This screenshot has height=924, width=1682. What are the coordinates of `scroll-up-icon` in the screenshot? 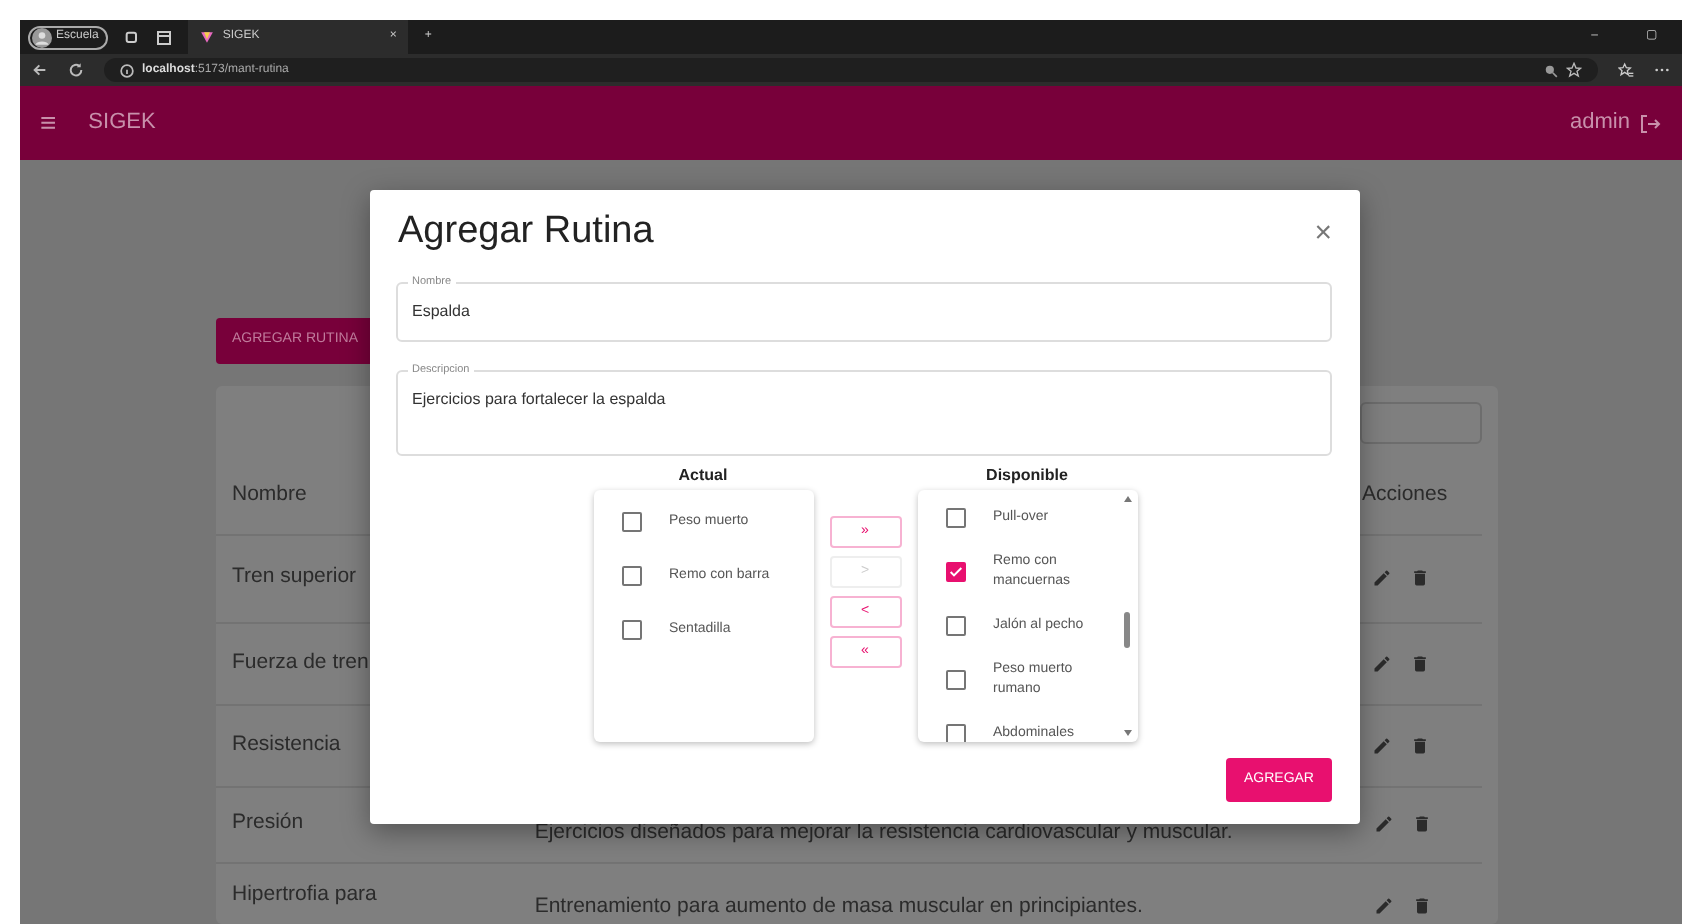 It's located at (1127, 498).